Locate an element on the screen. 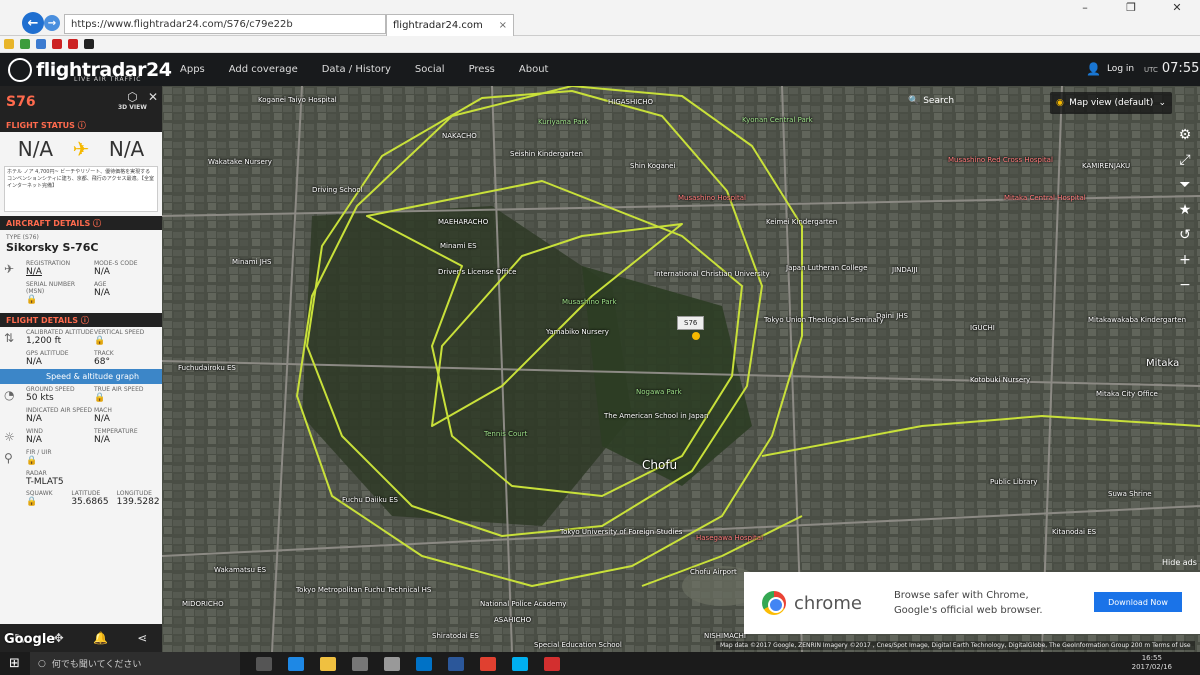 This screenshot has height=675, width=1200. aircraft-marker is located at coordinates (696, 336).